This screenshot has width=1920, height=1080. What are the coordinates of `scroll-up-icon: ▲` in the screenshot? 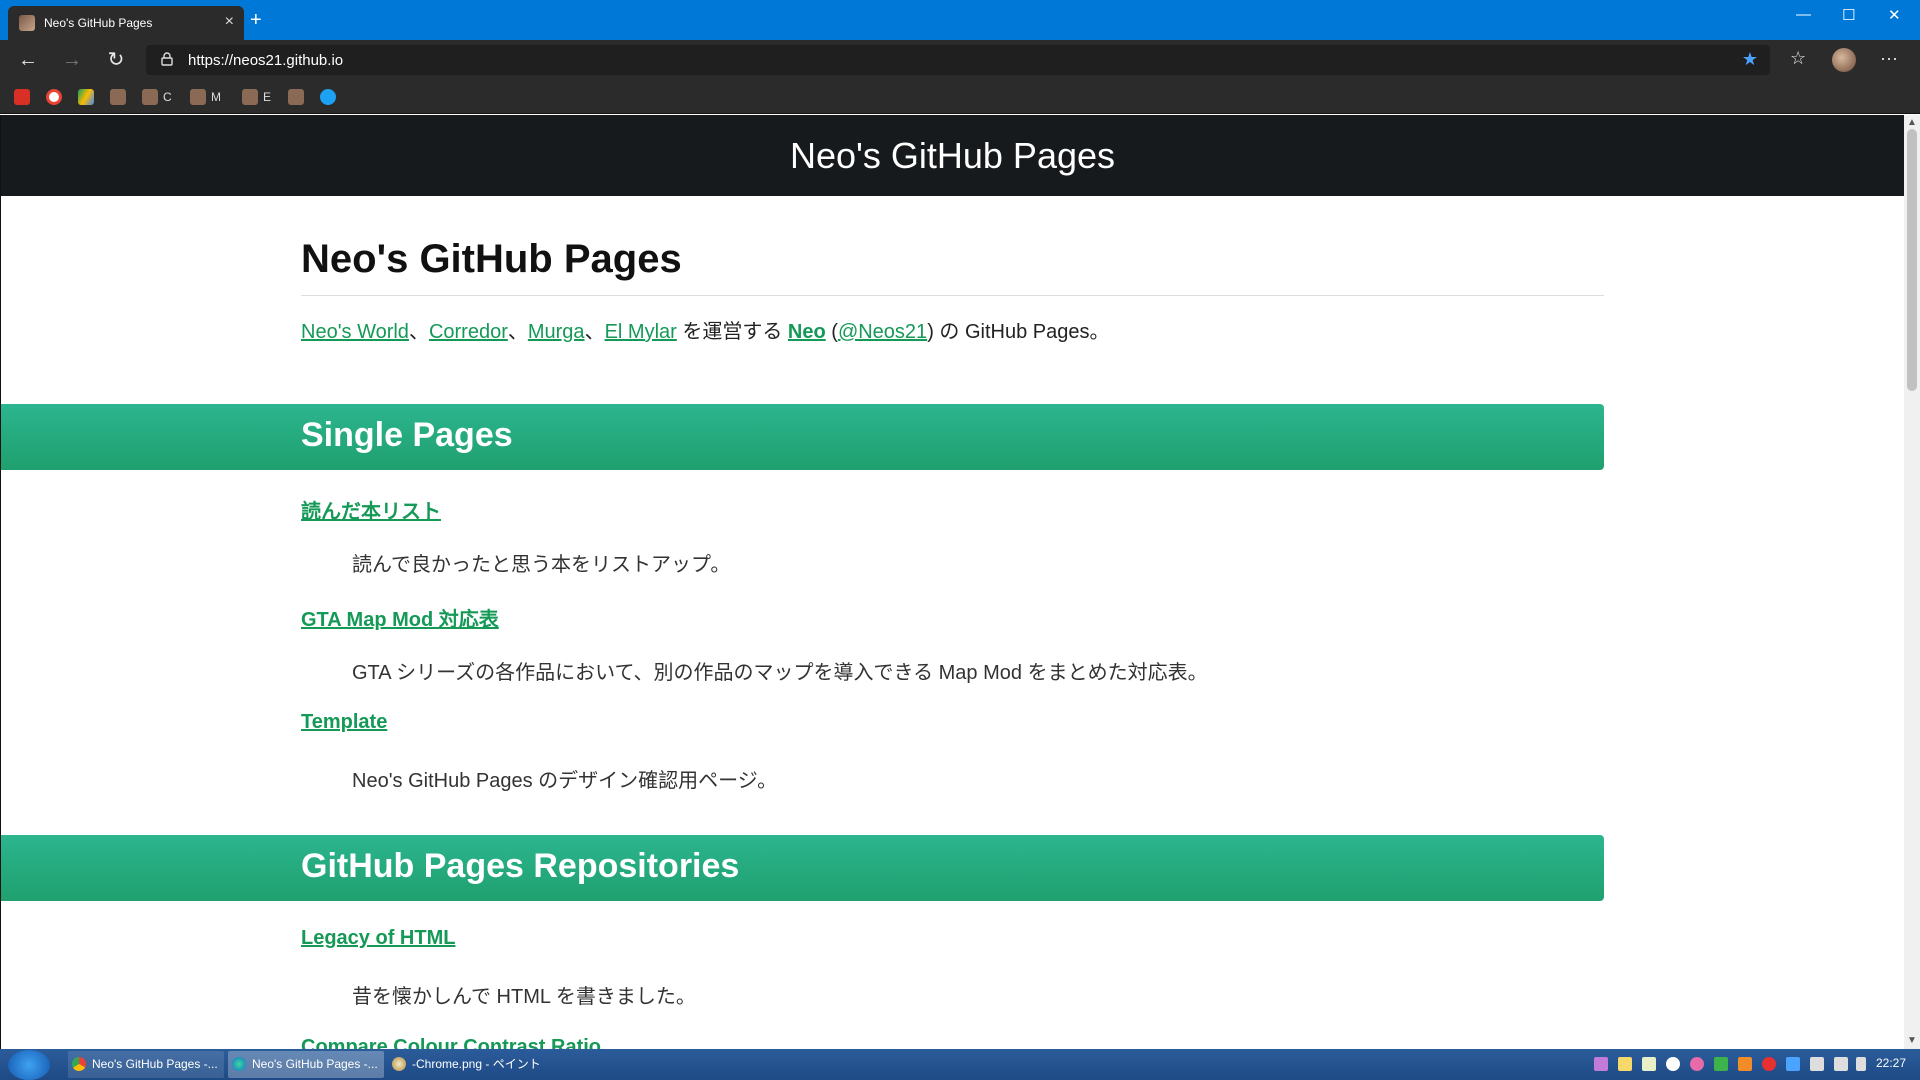 It's located at (1912, 122).